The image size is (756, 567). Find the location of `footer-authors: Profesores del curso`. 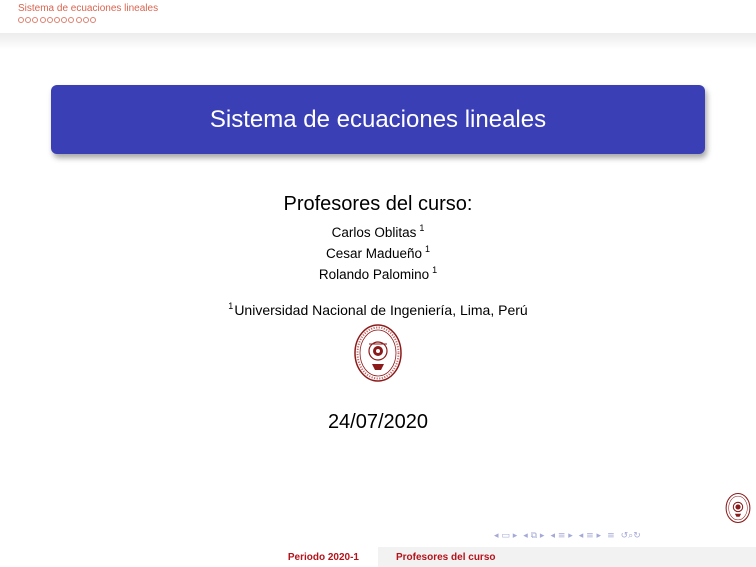

footer-authors: Profesores del curso is located at coordinates (446, 557).